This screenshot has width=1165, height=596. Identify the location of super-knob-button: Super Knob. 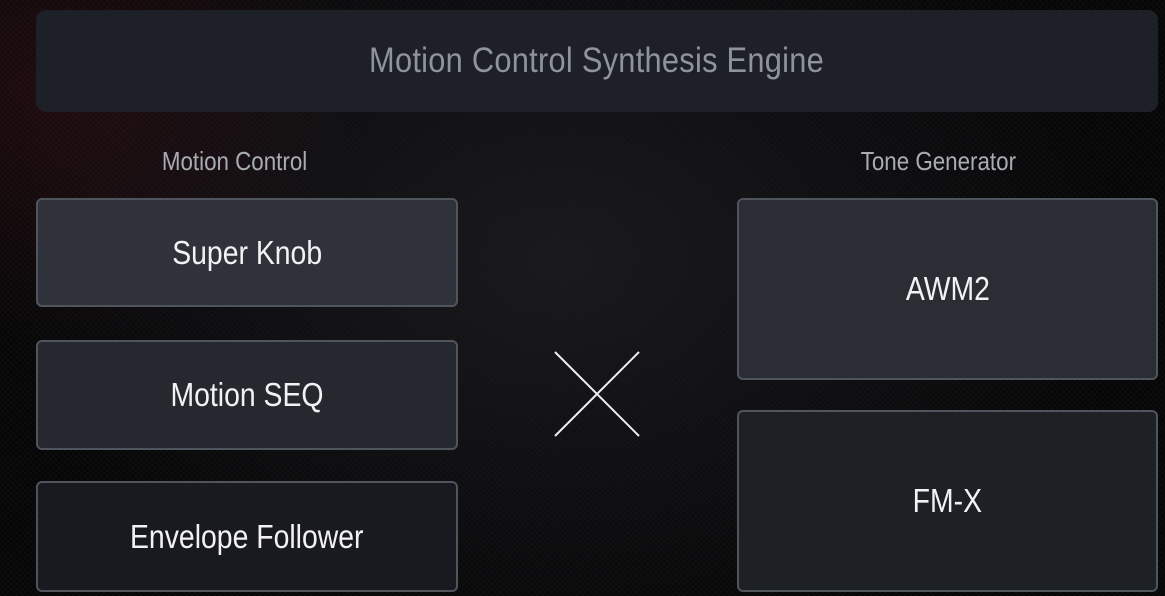
(247, 252).